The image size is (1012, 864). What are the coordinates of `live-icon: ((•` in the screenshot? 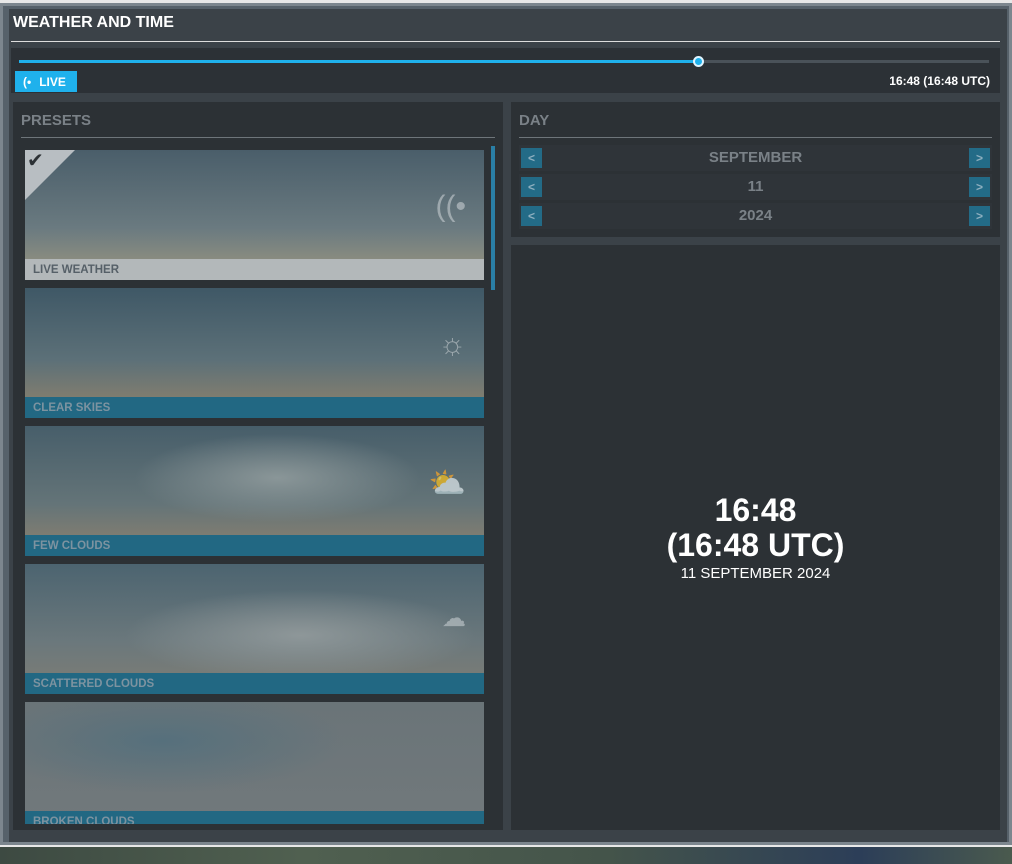 It's located at (450, 206).